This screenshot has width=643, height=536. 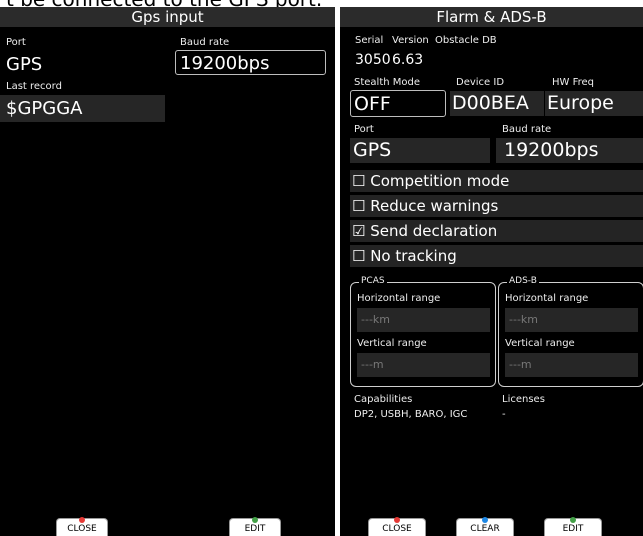 I want to click on last-record-label: Last record, so click(x=34, y=86).